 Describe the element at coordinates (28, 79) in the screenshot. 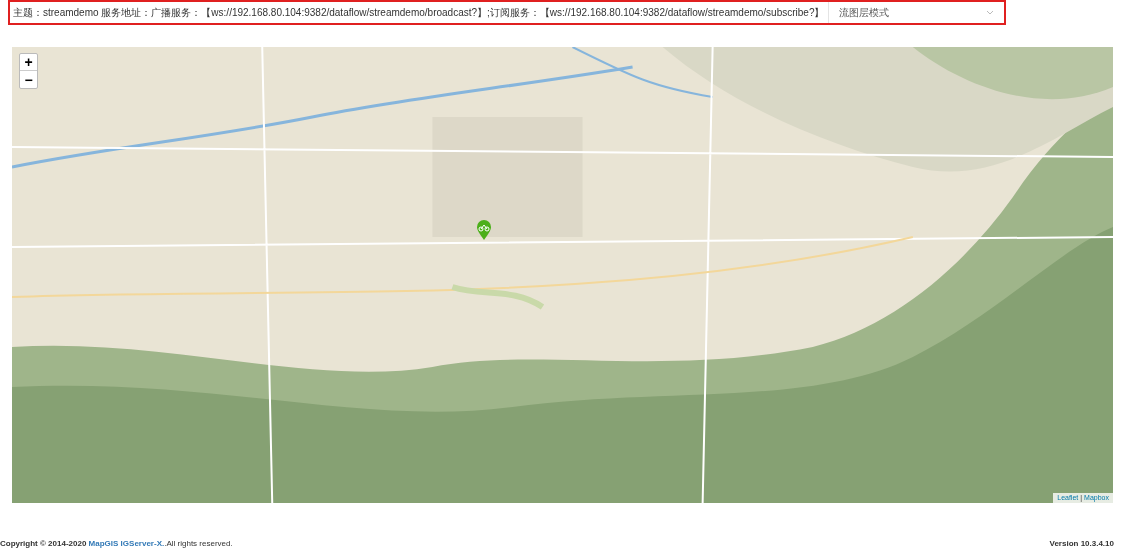

I see `zoom-out-button: −` at that location.